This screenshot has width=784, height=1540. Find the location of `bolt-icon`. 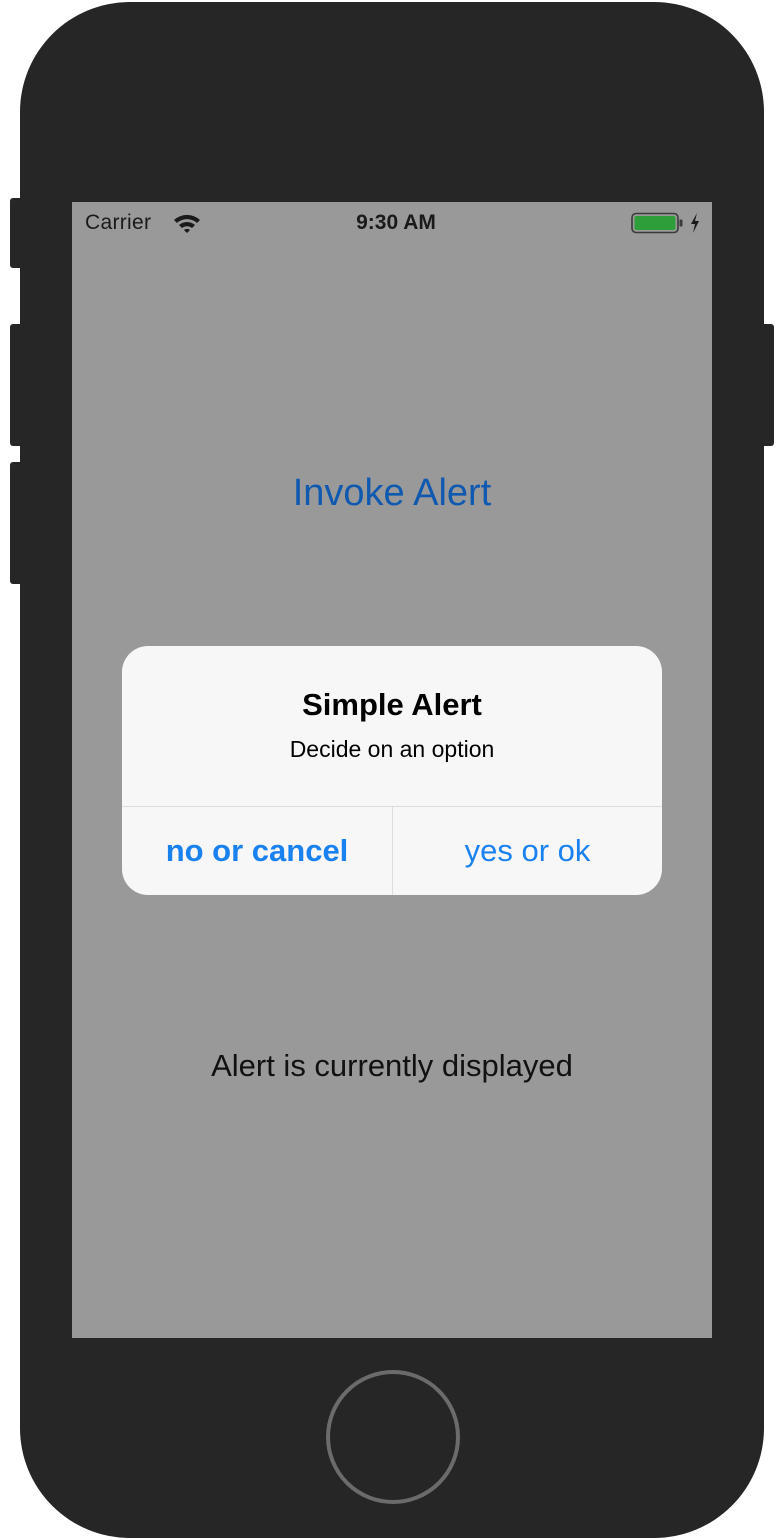

bolt-icon is located at coordinates (695, 223).